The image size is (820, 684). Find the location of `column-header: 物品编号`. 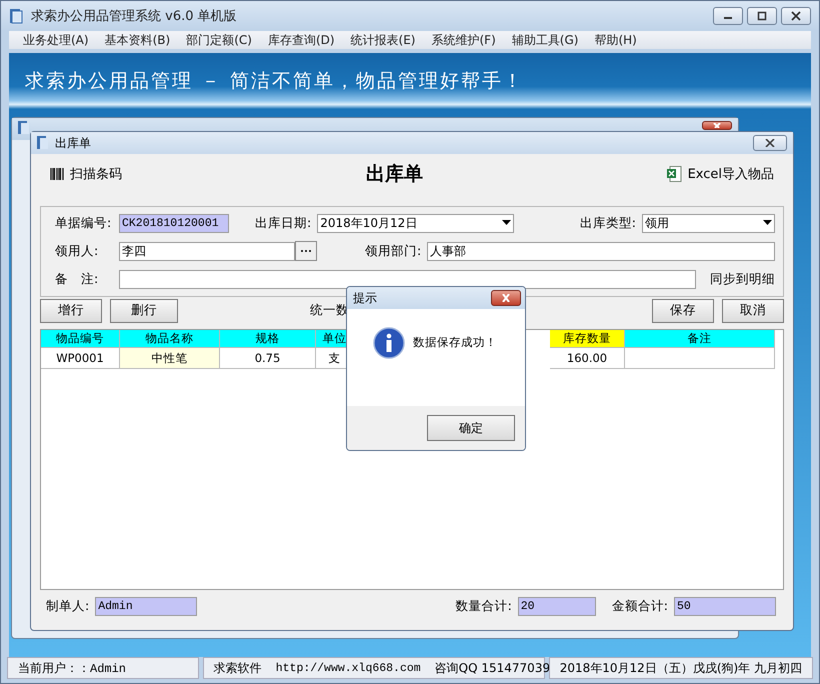

column-header: 物品编号 is located at coordinates (80, 339).